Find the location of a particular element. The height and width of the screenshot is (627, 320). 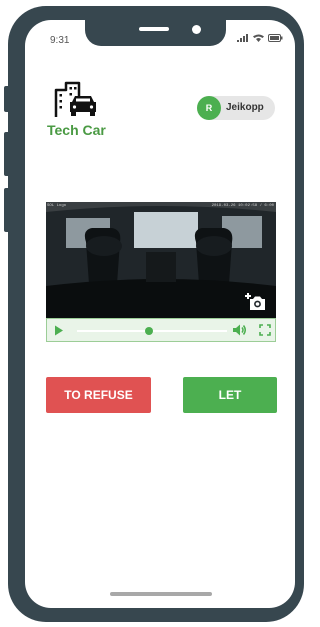

wifi-icon is located at coordinates (258, 38).